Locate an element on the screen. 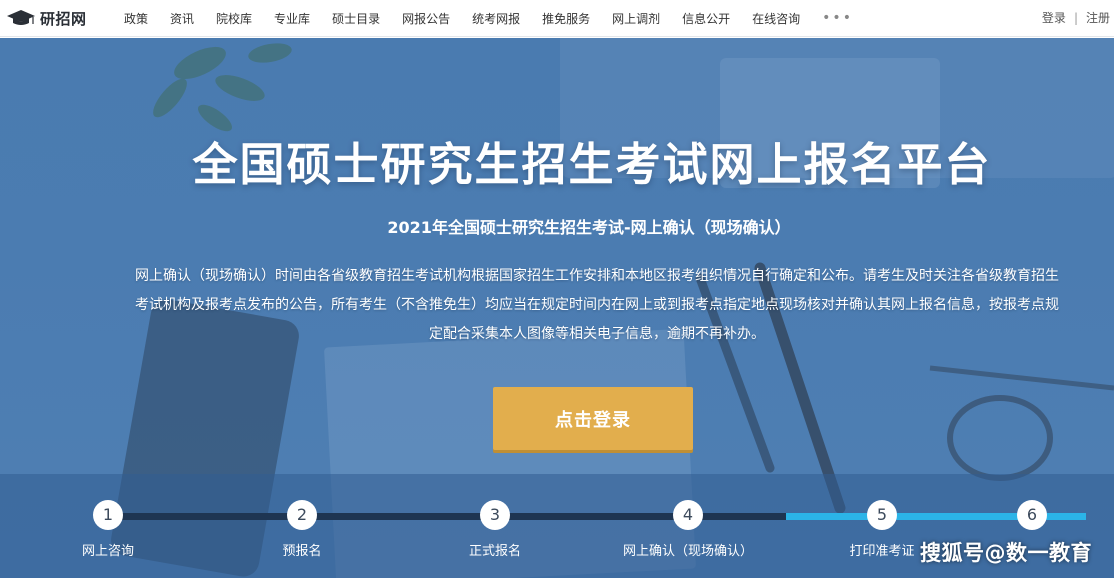 This screenshot has width=1114, height=578. graduation-cap-icon is located at coordinates (21, 17).